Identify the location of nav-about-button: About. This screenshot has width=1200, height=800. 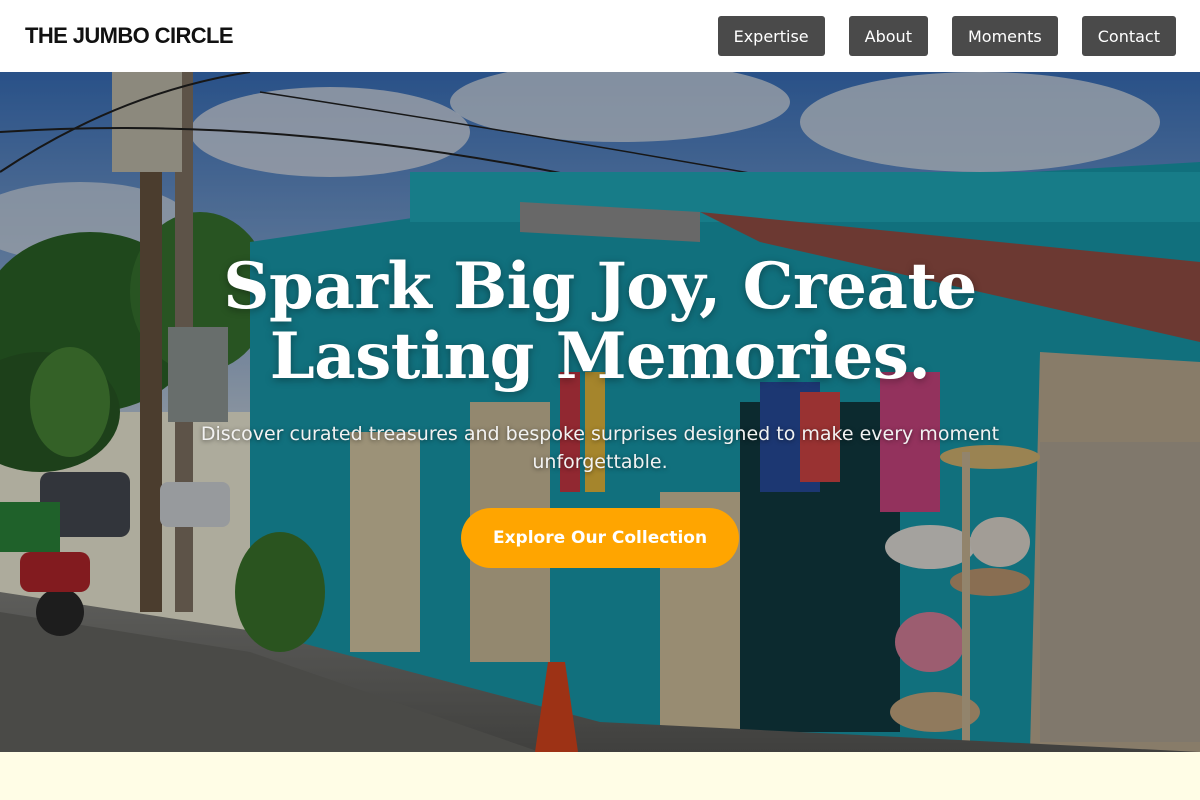
(888, 36).